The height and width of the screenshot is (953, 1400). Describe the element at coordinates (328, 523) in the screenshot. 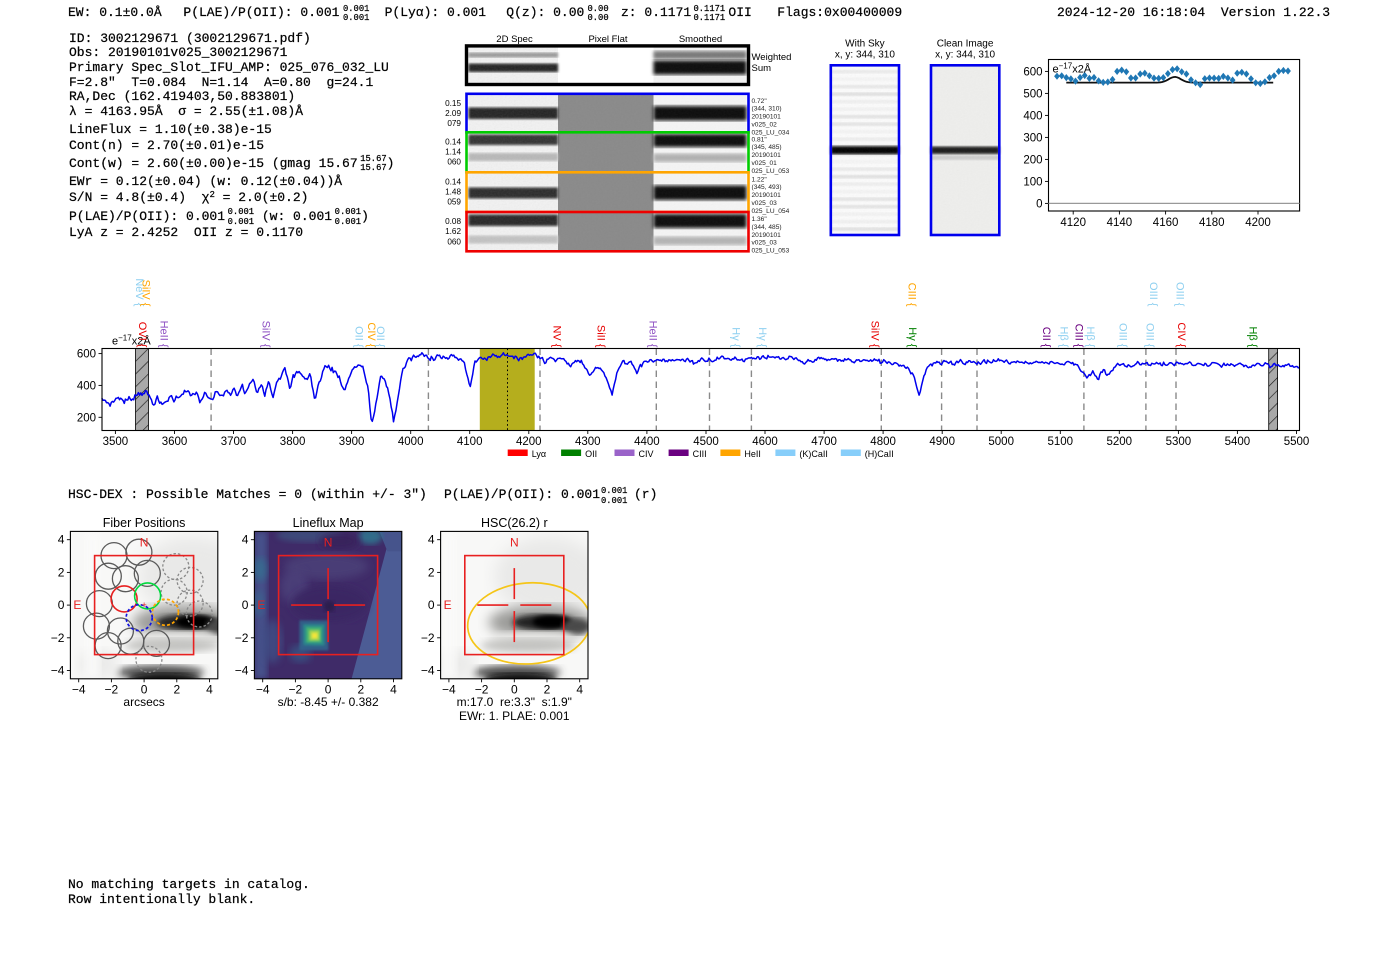

I see `svg-text: Lineflux Map` at that location.